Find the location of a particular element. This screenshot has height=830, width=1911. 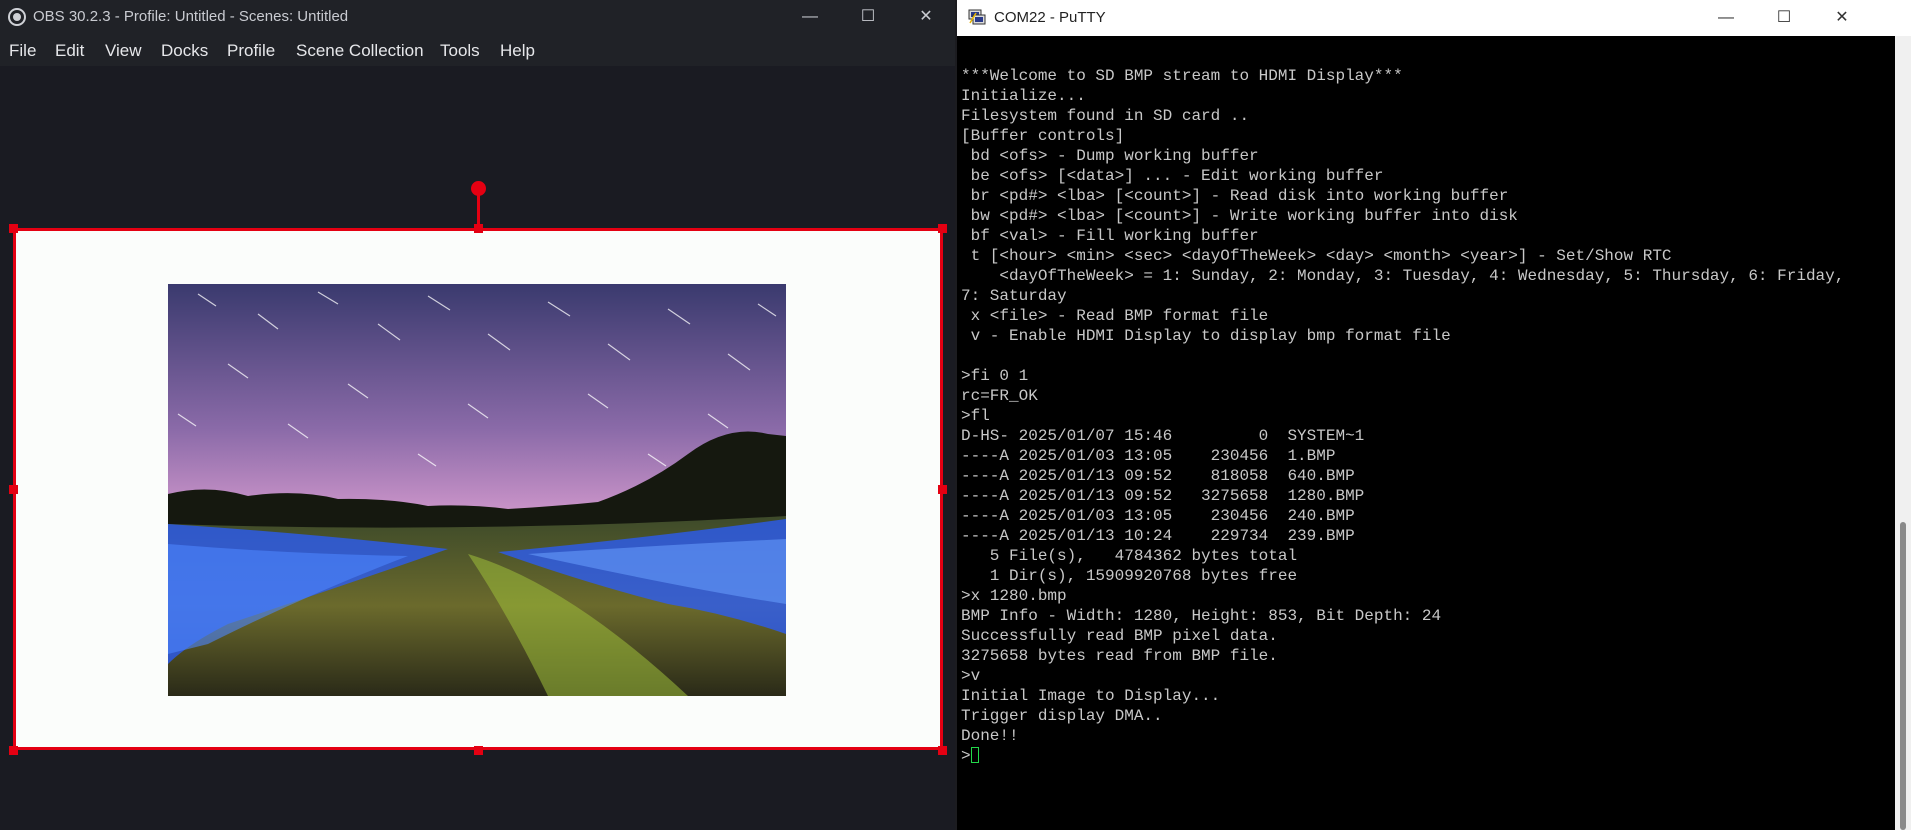

menu-edit: Edit is located at coordinates (69, 51).